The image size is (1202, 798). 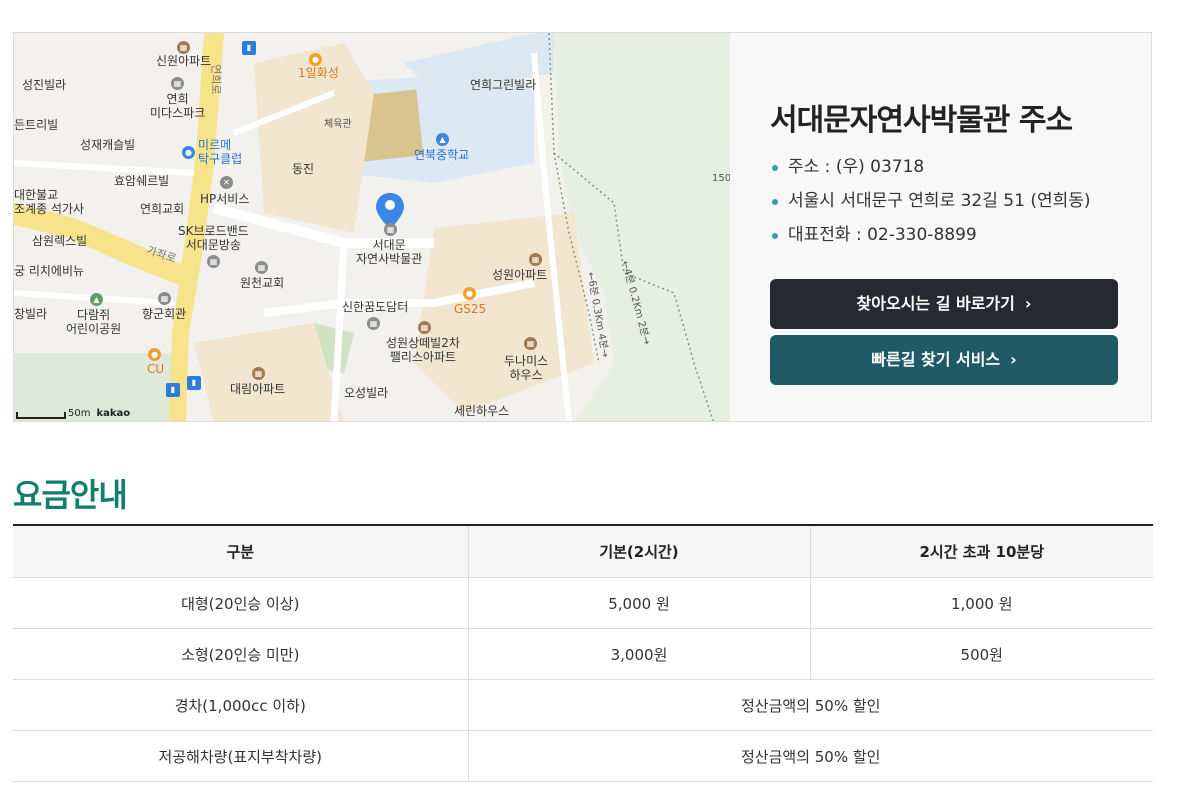 What do you see at coordinates (226, 182) in the screenshot?
I see `service-icon: ✕` at bounding box center [226, 182].